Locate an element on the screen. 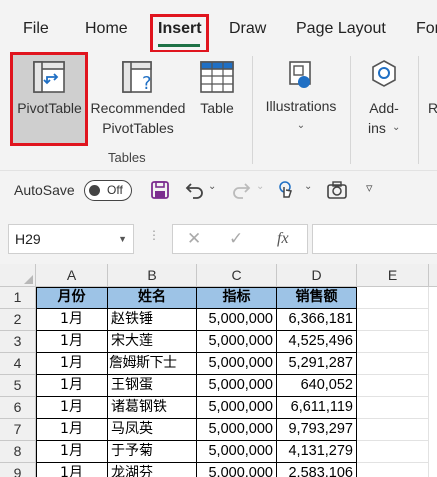 Image resolution: width=437 pixels, height=477 pixels. table-cell: 640,052 is located at coordinates (317, 386).